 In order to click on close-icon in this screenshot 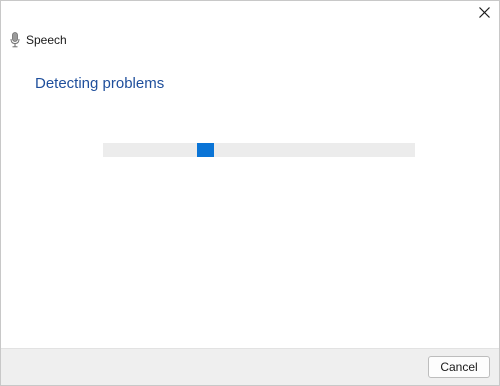, I will do `click(484, 14)`.